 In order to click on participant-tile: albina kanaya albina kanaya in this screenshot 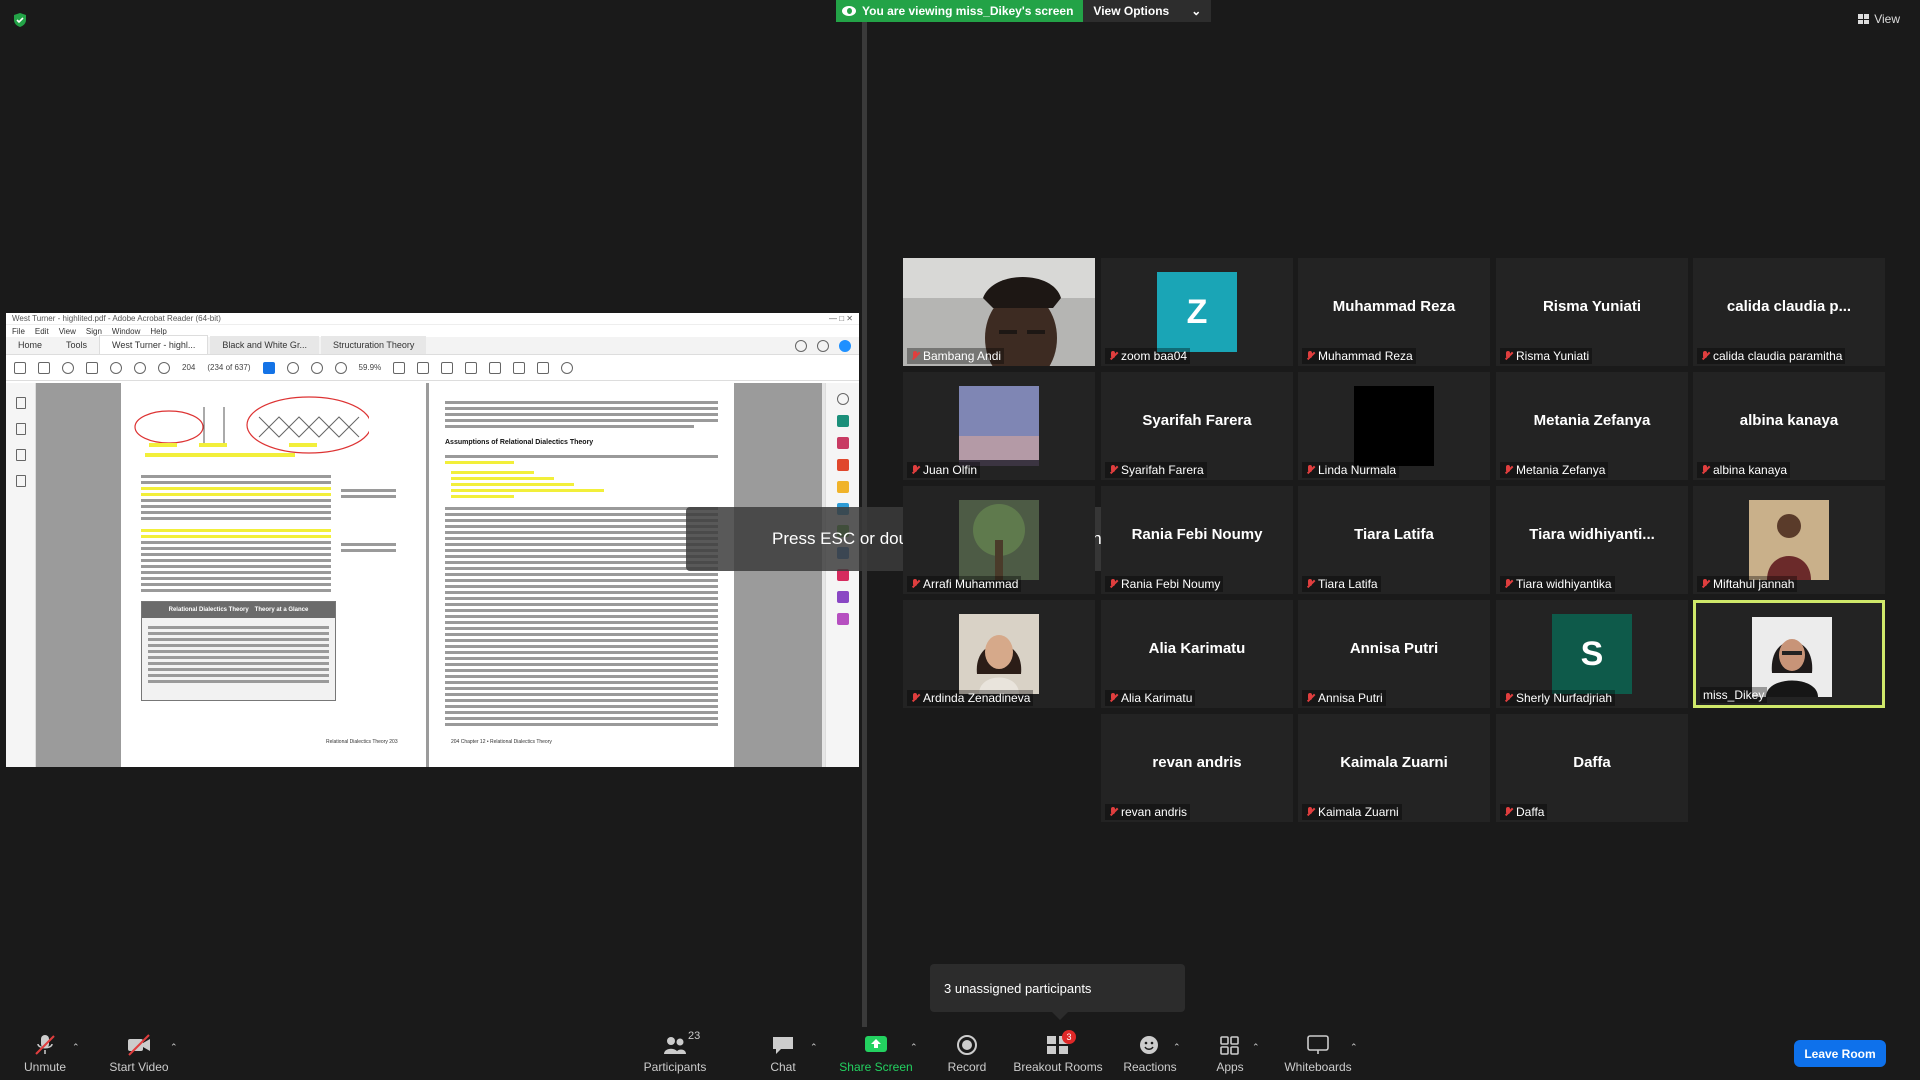, I will do `click(1789, 426)`.